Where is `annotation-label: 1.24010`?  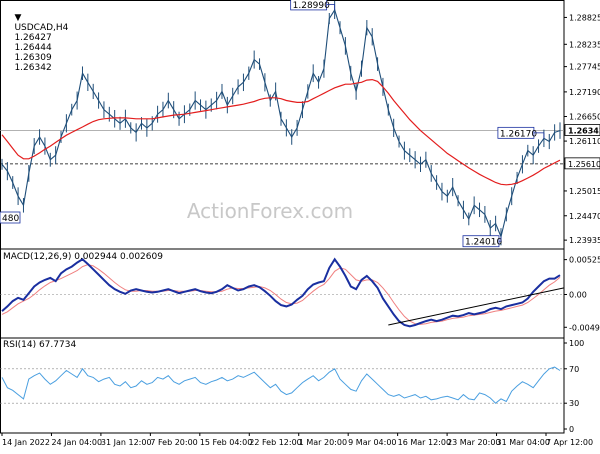 annotation-label: 1.24010 is located at coordinates (483, 243).